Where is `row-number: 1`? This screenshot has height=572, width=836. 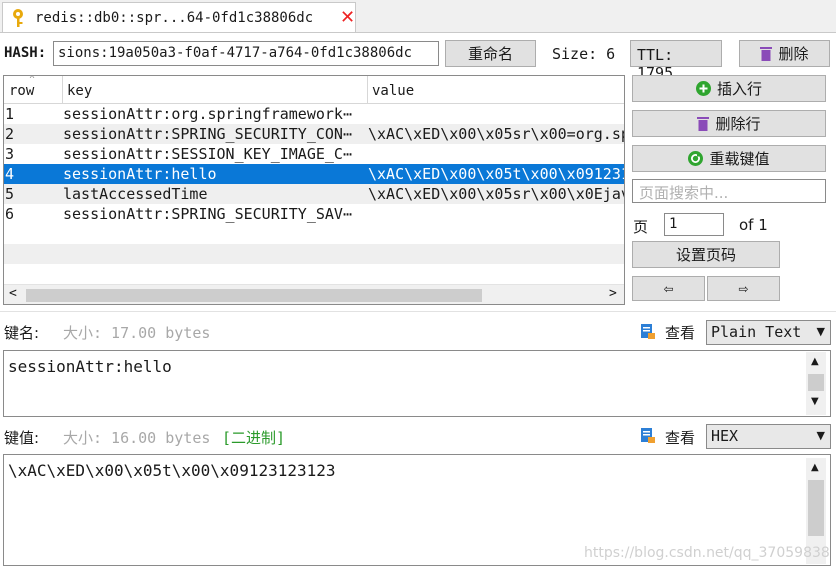
row-number: 1 is located at coordinates (10, 114).